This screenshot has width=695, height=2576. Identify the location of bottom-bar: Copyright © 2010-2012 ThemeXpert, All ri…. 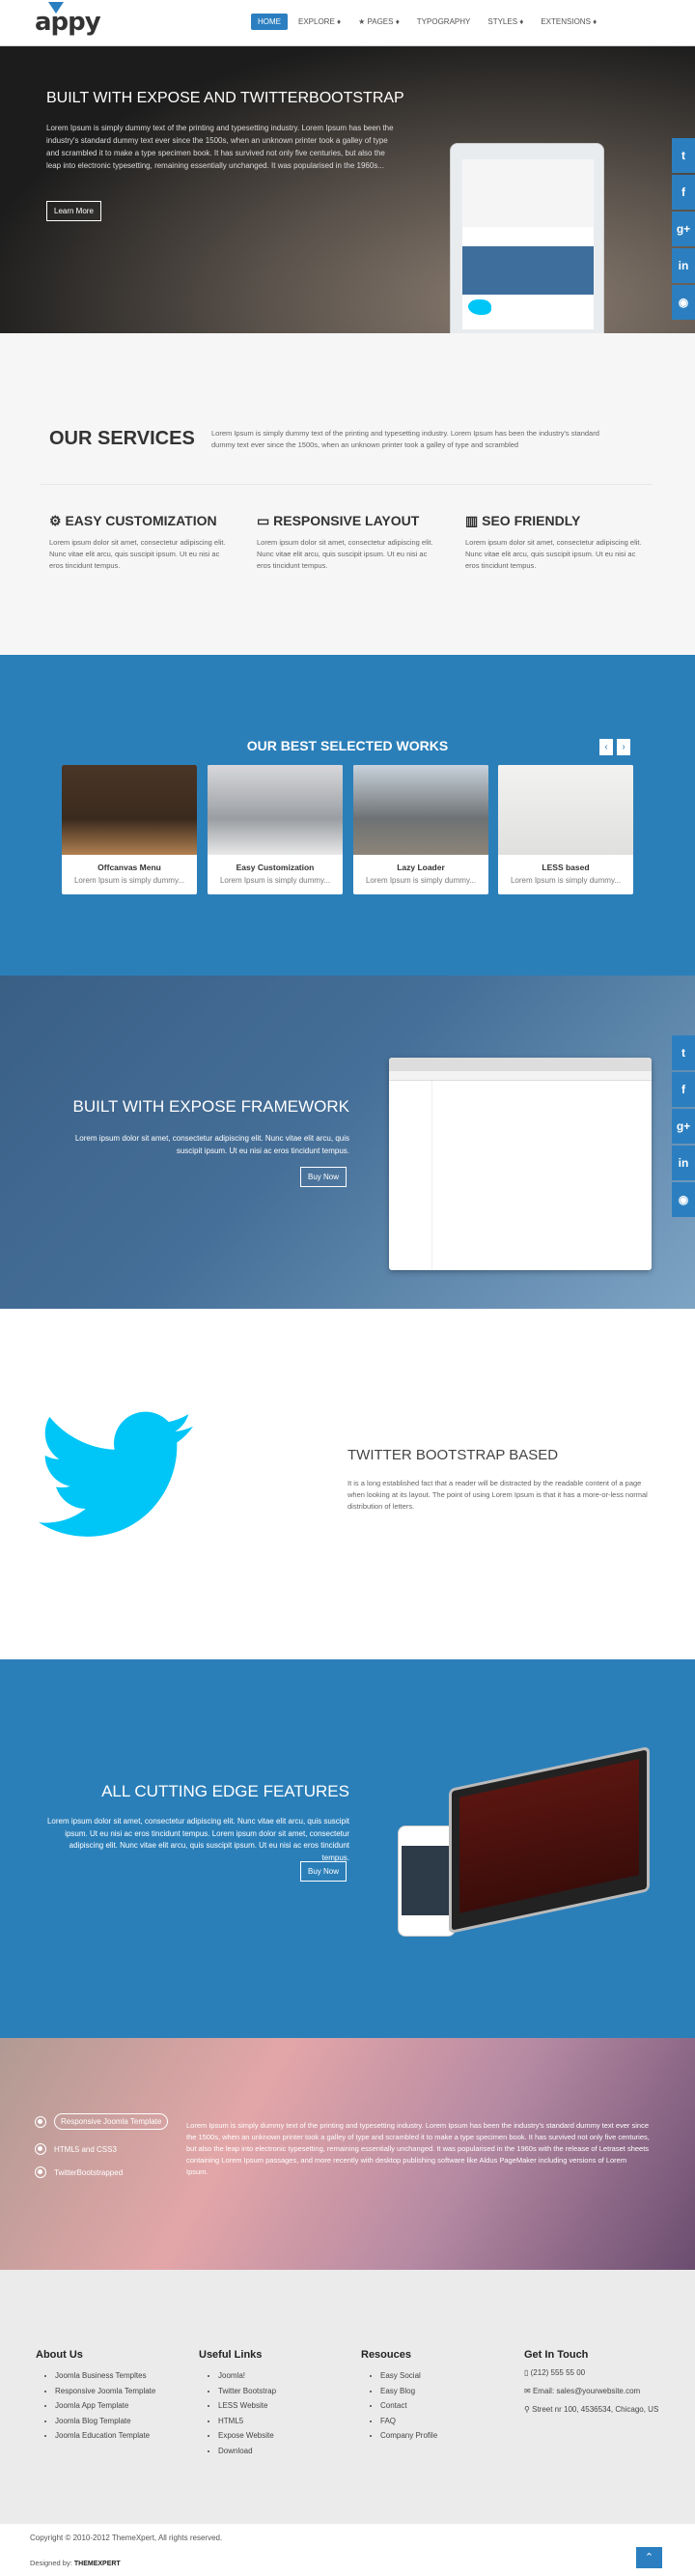
(347, 2550).